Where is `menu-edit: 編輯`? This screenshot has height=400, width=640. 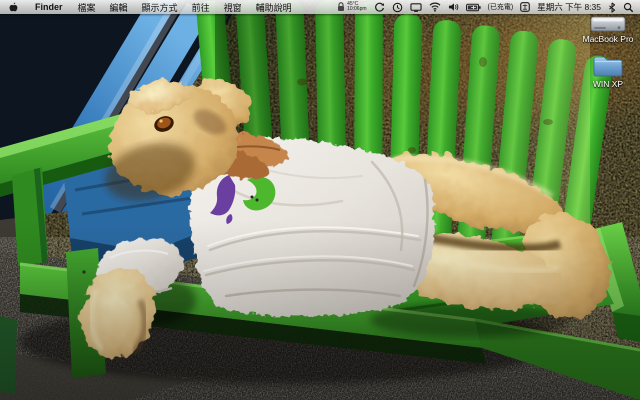
menu-edit: 編輯 is located at coordinates (119, 7).